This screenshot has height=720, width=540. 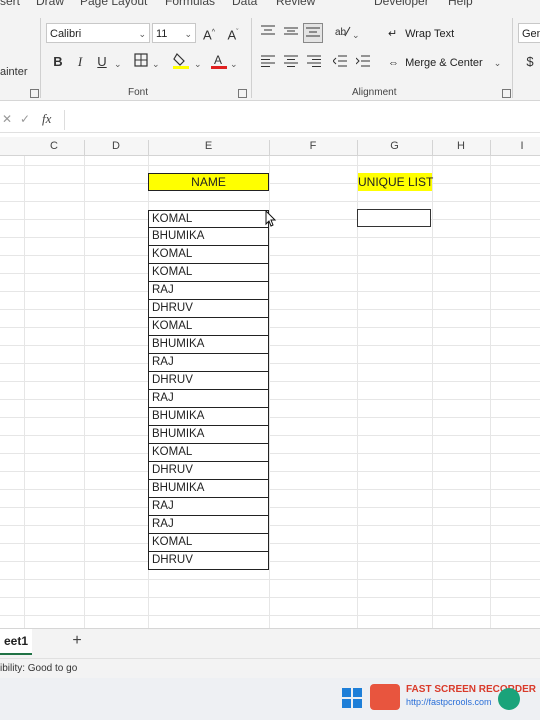 What do you see at coordinates (244, 4) in the screenshot?
I see `menu-data: Data` at bounding box center [244, 4].